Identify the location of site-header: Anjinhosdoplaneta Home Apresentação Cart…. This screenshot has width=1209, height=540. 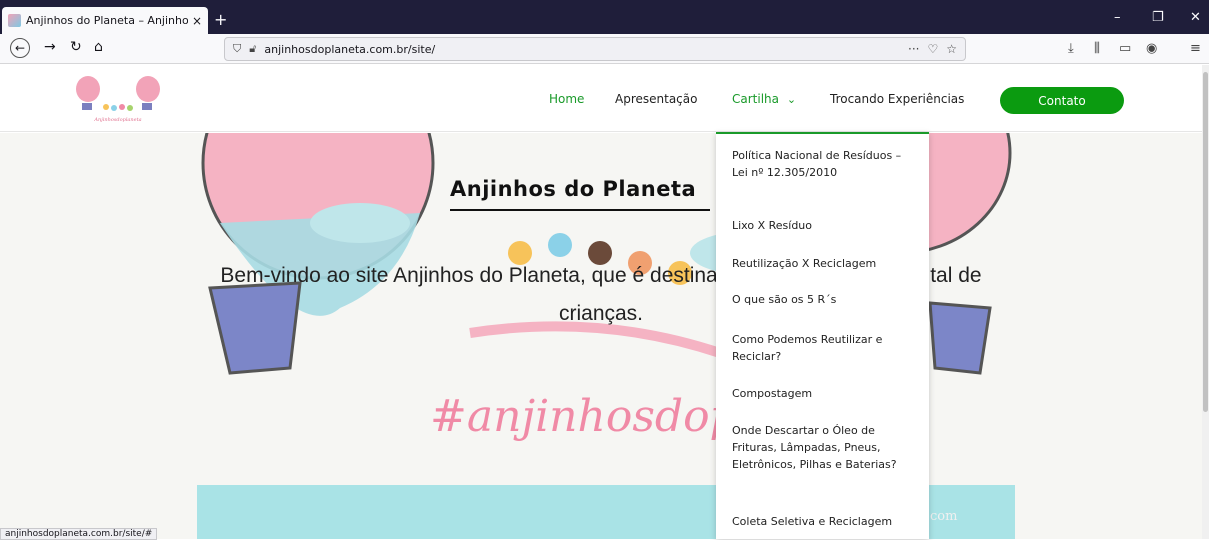
(601, 98).